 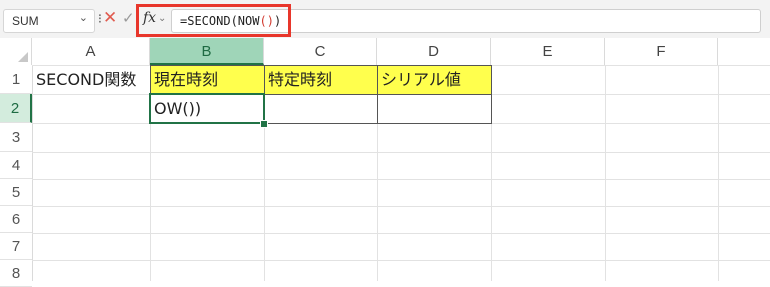 What do you see at coordinates (16, 165) in the screenshot?
I see `row-header-4: 4` at bounding box center [16, 165].